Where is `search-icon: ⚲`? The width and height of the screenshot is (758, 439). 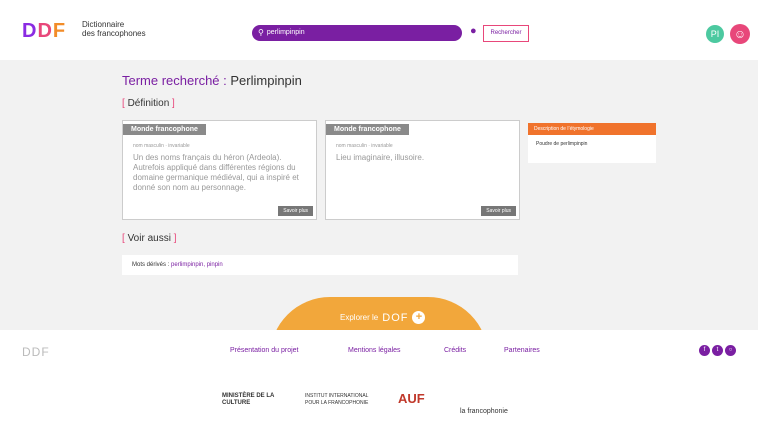
search-icon: ⚲ is located at coordinates (261, 32).